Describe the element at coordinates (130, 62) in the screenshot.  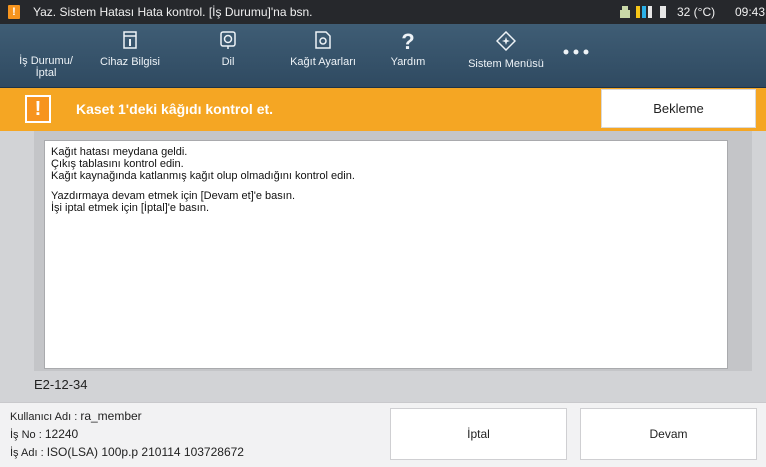
I see `device-info-label: Cihaz Bilgisi` at that location.